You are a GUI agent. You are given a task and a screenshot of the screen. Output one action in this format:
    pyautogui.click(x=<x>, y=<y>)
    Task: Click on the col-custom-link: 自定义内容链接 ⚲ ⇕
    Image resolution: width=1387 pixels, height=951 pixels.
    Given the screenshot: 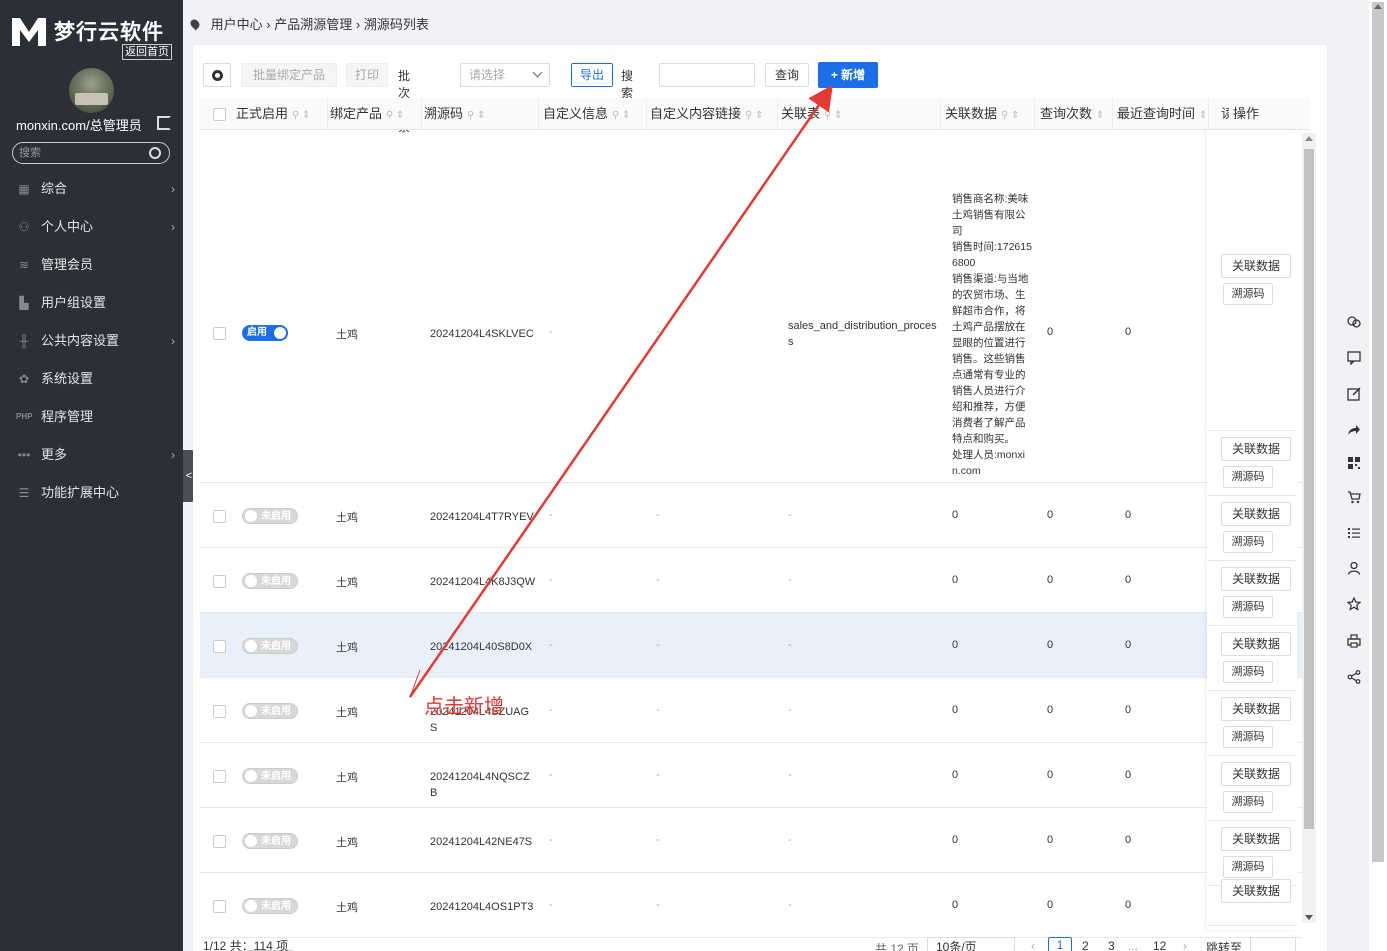 What is the action you would take?
    pyautogui.click(x=714, y=114)
    